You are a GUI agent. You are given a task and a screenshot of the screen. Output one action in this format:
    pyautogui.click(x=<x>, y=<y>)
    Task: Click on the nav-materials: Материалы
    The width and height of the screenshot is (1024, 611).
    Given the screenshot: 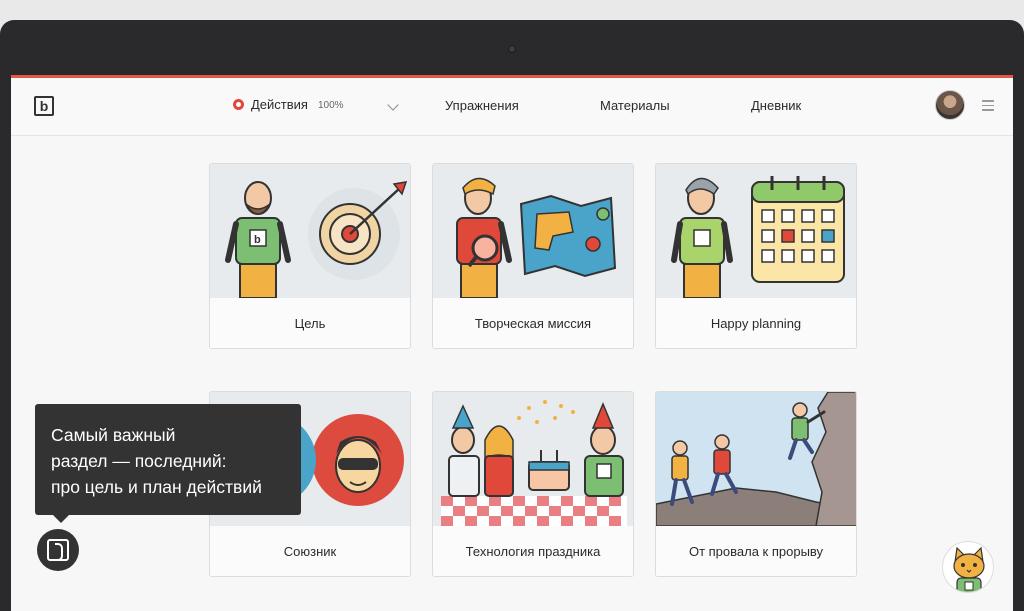 What is the action you would take?
    pyautogui.click(x=635, y=105)
    